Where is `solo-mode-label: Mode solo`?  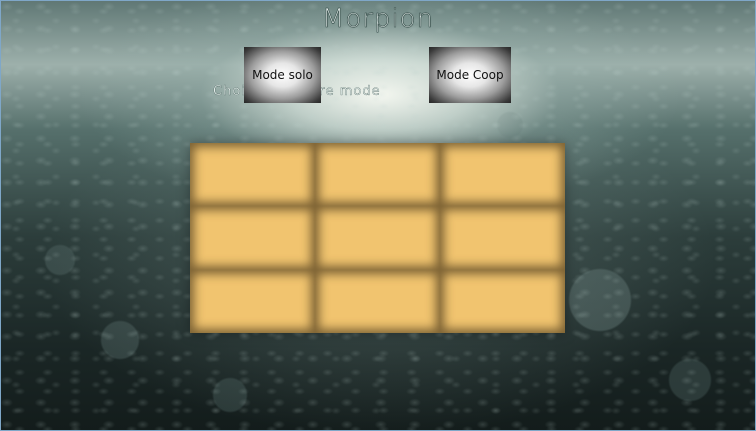 solo-mode-label: Mode solo is located at coordinates (282, 75).